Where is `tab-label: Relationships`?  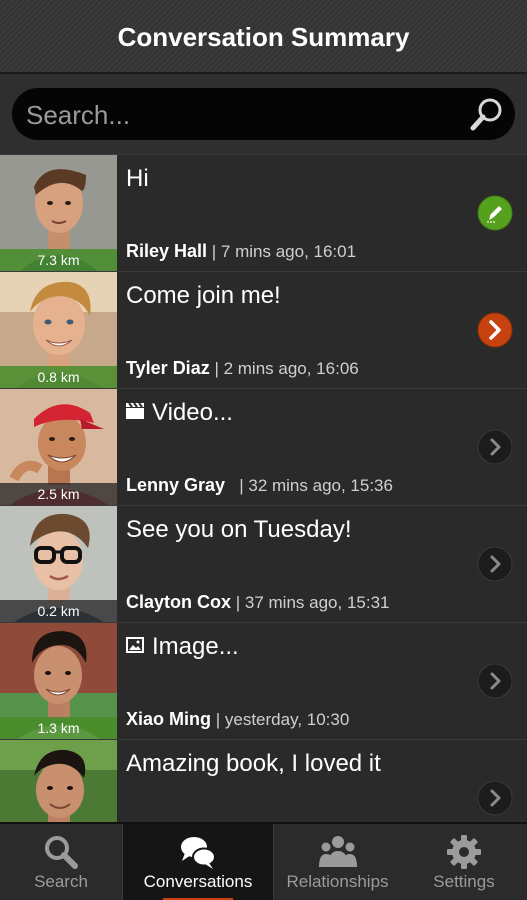
tab-label: Relationships is located at coordinates (337, 881).